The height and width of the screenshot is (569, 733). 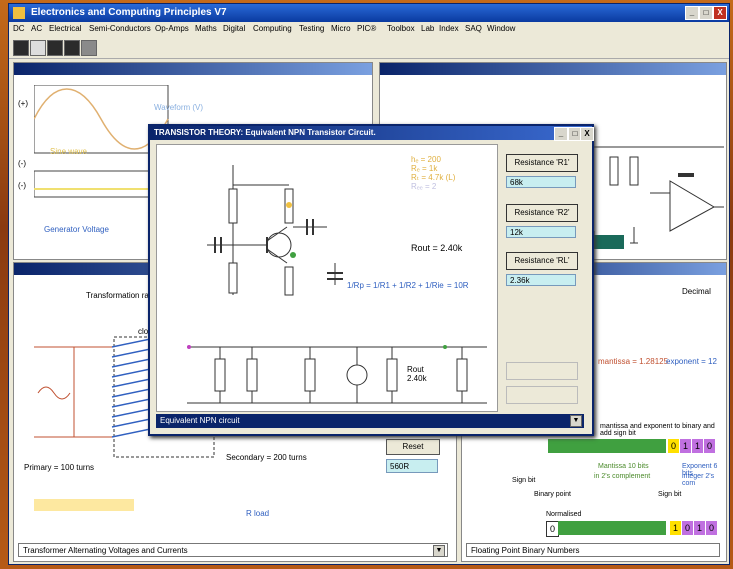 What do you see at coordinates (19, 13) in the screenshot?
I see `app-icon` at bounding box center [19, 13].